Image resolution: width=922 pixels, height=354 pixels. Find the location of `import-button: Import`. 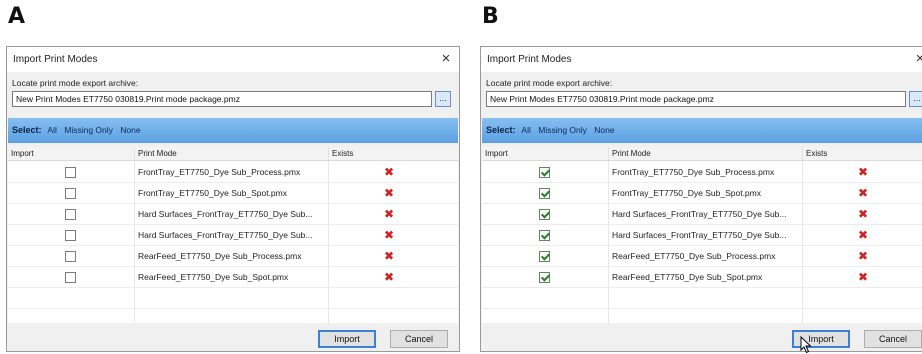

import-button: Import is located at coordinates (347, 339).